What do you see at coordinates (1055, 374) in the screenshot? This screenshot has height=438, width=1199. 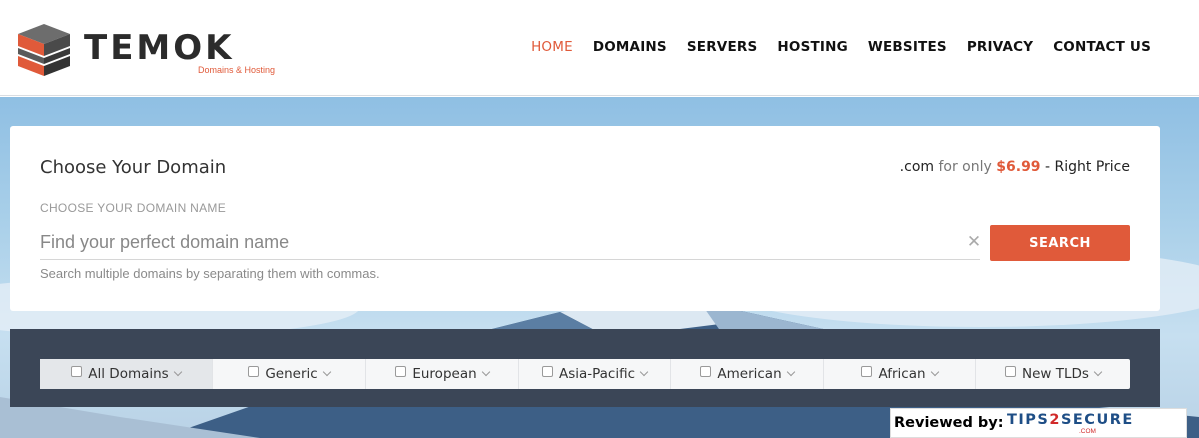 I see `filter-tab-label: New TLDs` at bounding box center [1055, 374].